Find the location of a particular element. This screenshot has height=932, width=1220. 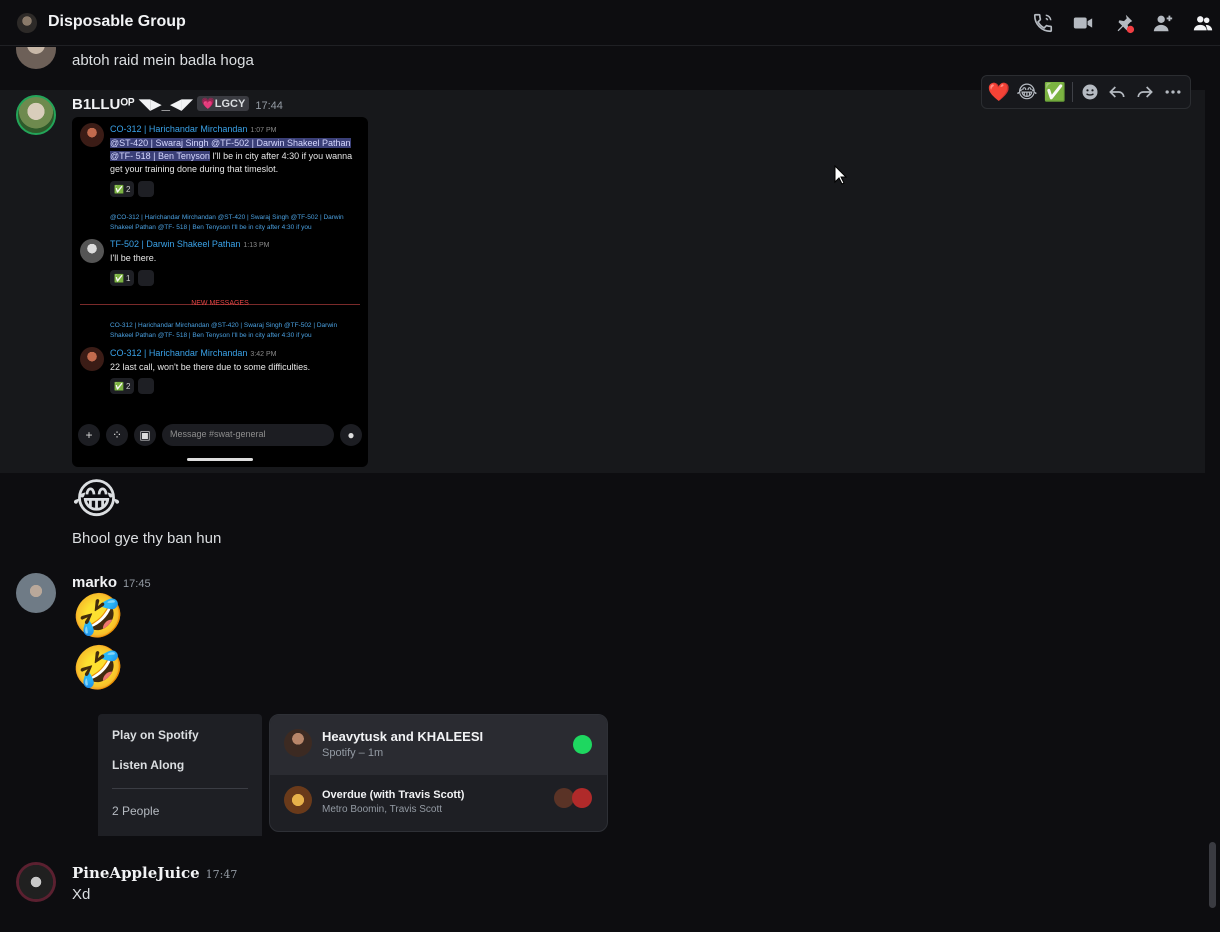

plus-icon: + is located at coordinates (89, 435).